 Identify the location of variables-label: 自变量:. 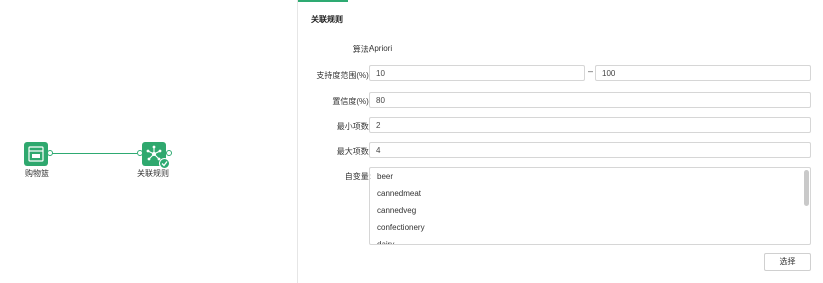
(357, 176).